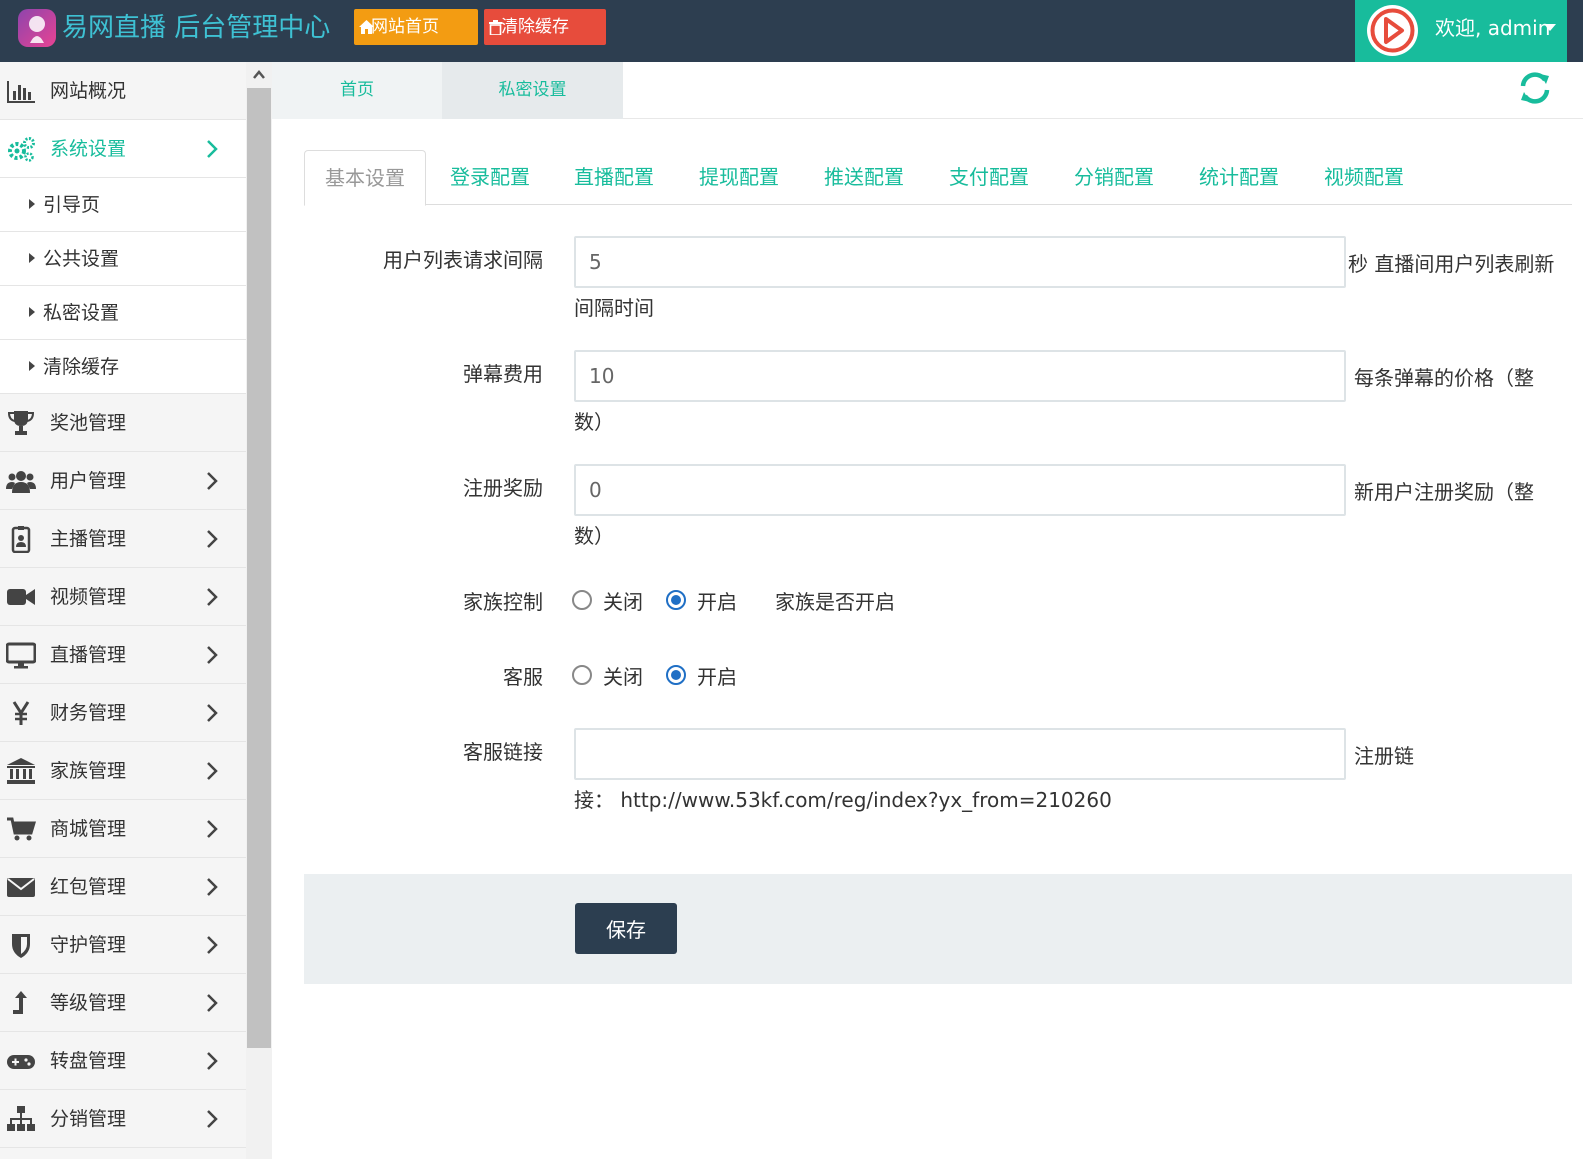  What do you see at coordinates (989, 177) in the screenshot?
I see `tab-payment-config: 支付配置` at bounding box center [989, 177].